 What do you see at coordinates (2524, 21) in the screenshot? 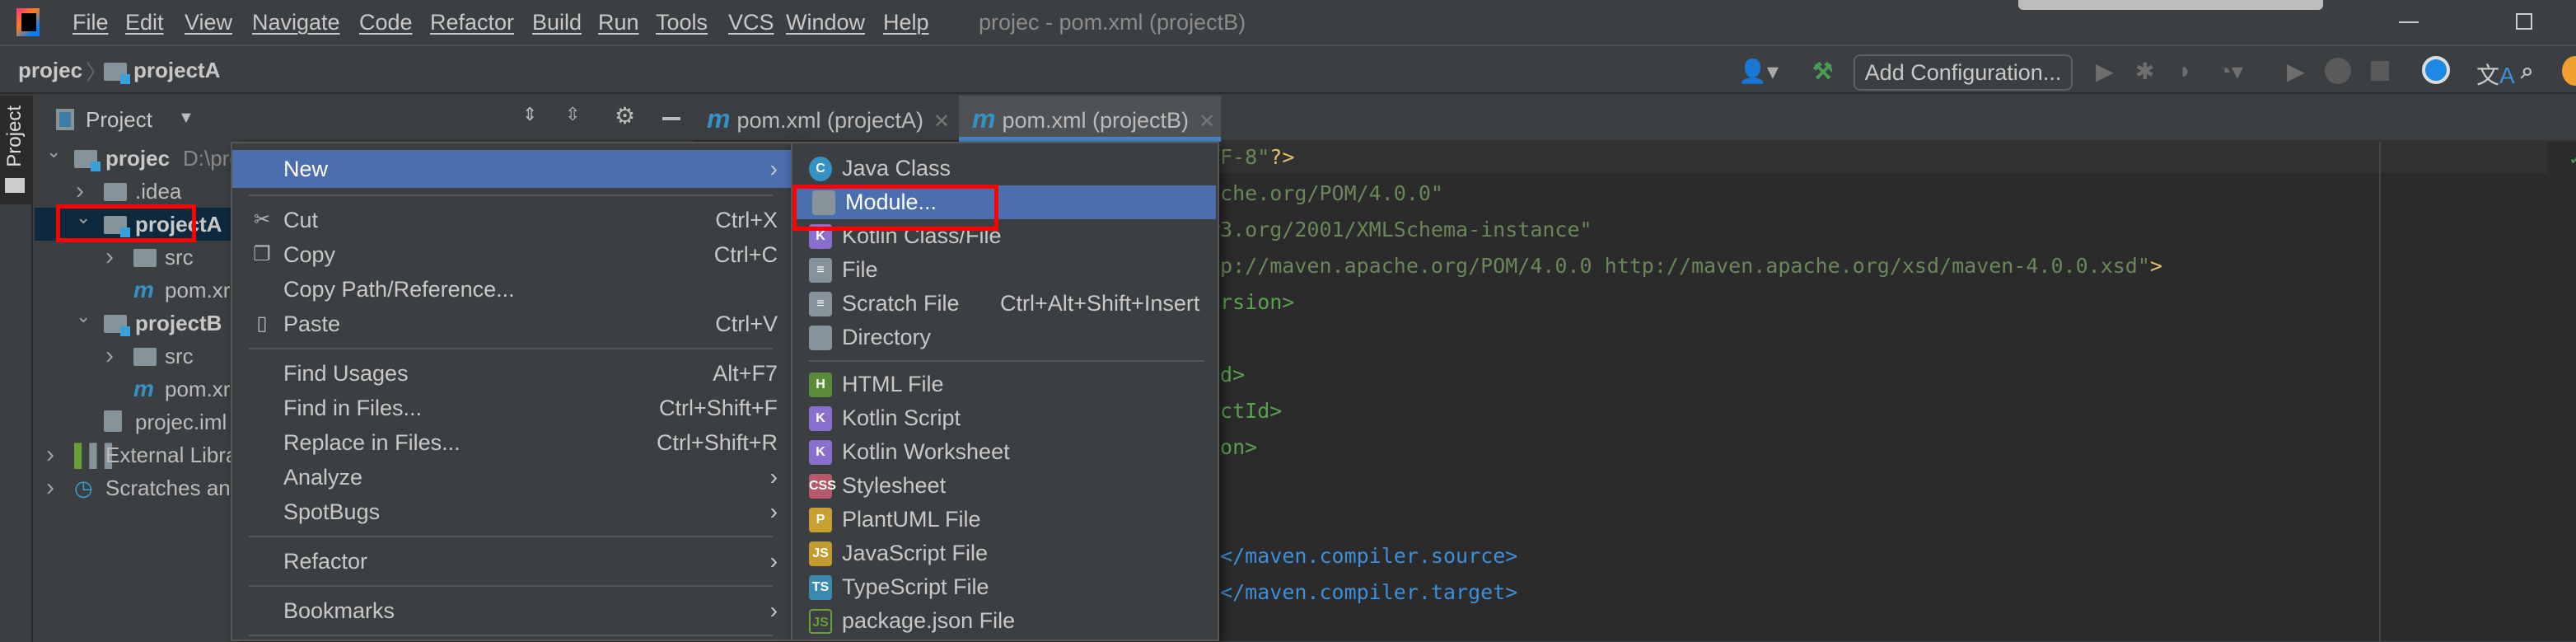
I see `restore-button` at bounding box center [2524, 21].